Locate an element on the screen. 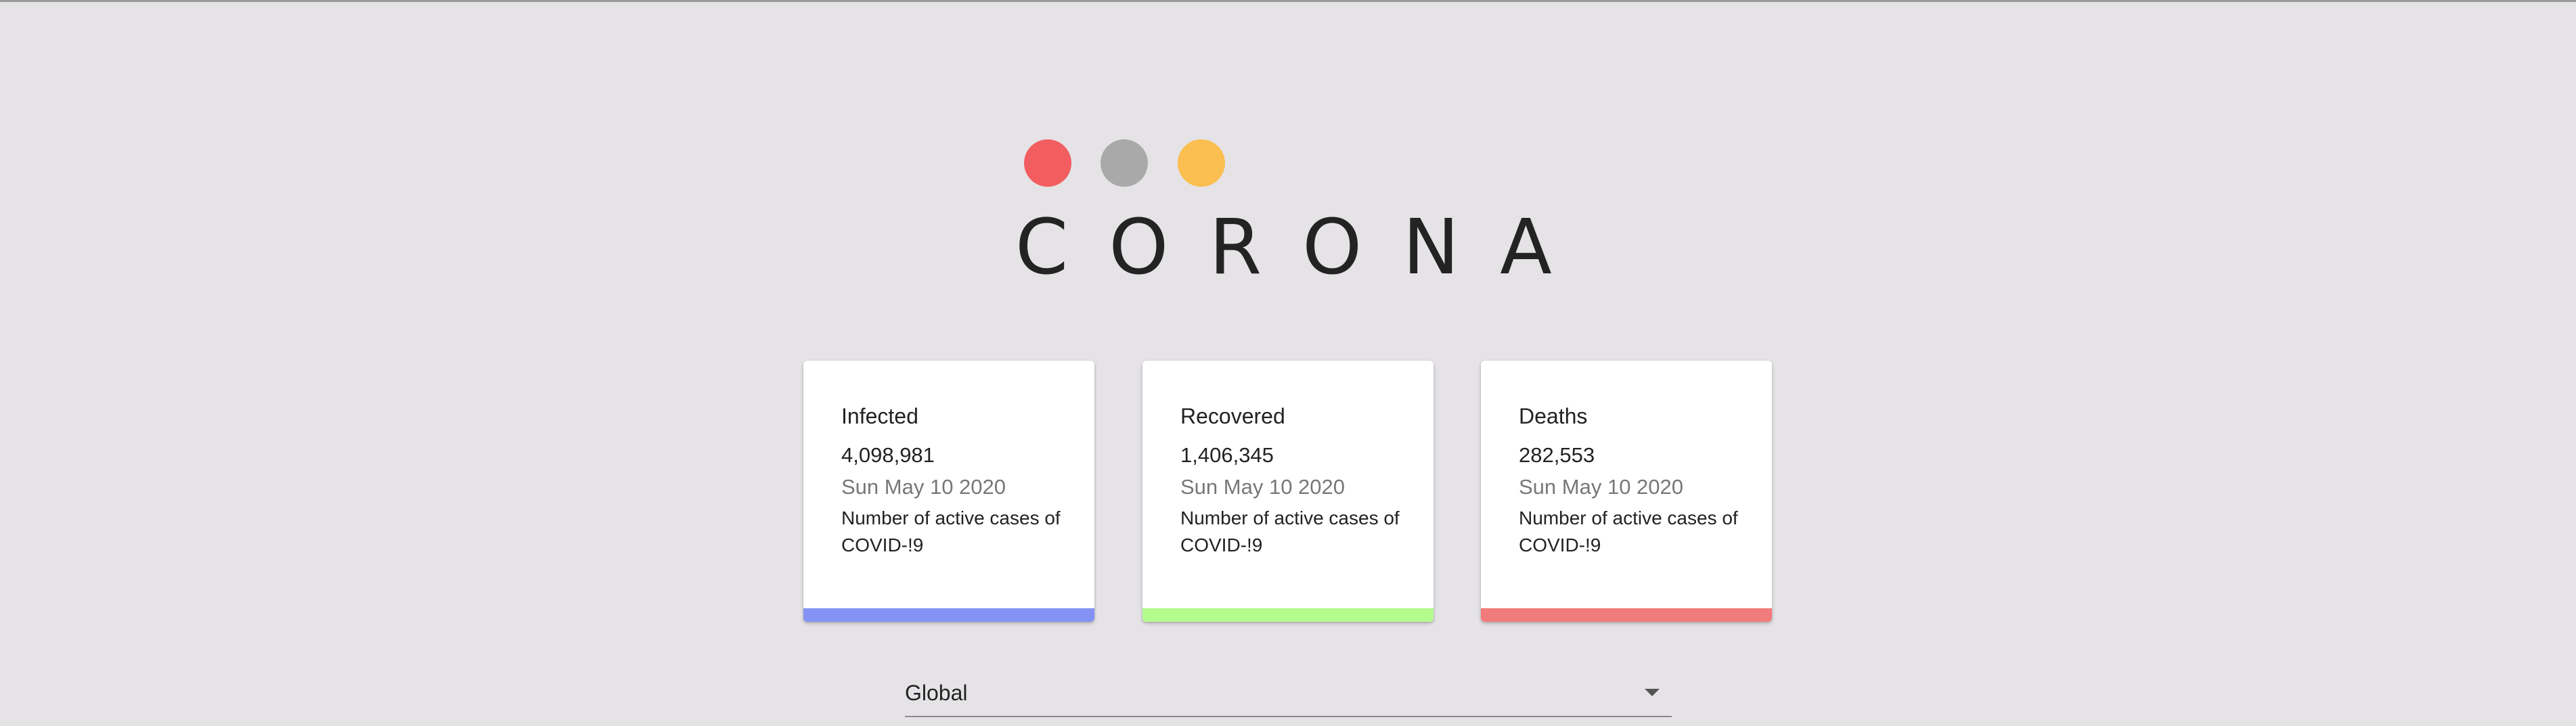  app-header: CORONA is located at coordinates (1286, 217).